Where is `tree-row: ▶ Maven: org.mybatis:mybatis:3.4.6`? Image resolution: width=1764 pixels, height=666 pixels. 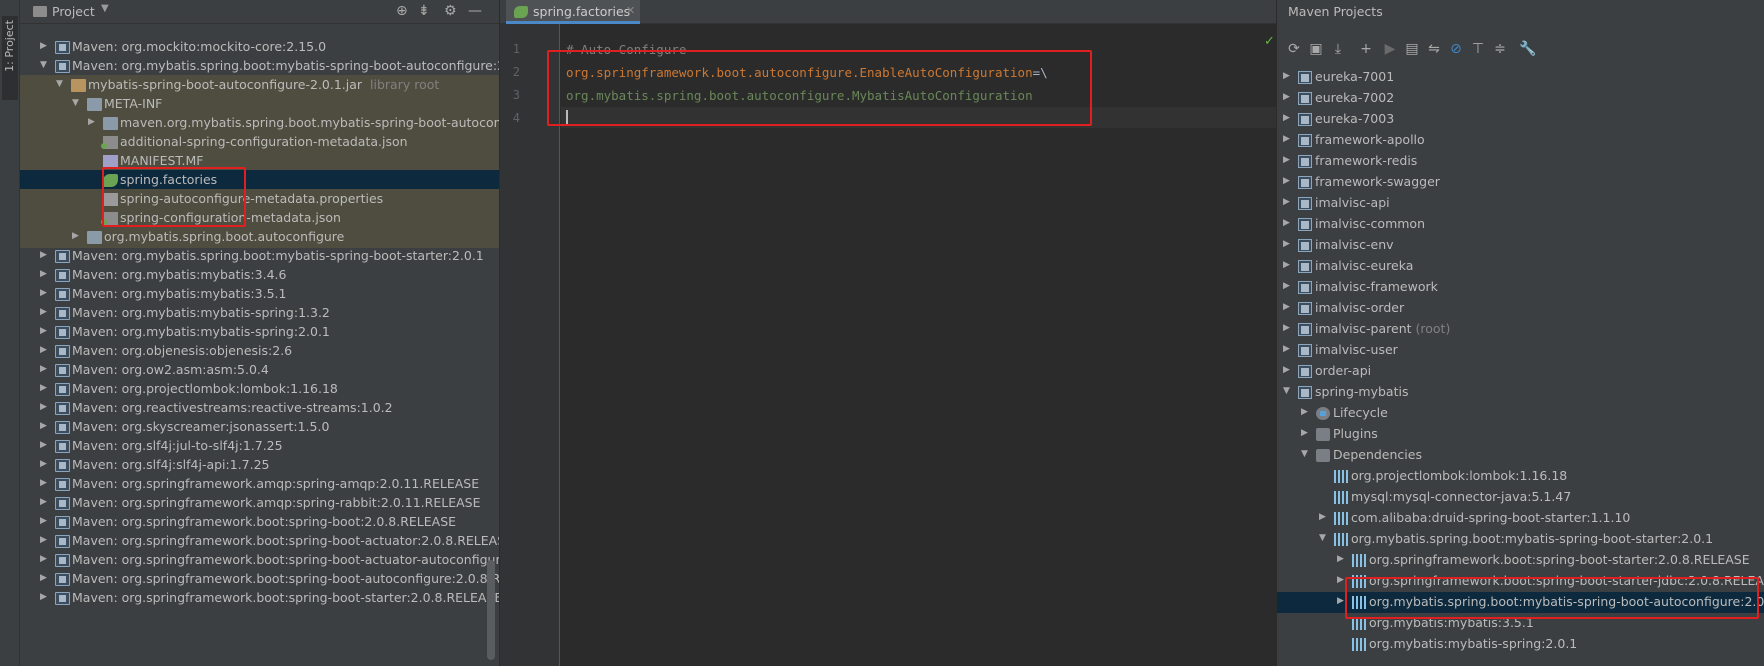 tree-row: ▶ Maven: org.mybatis:mybatis:3.4.6 is located at coordinates (259, 275).